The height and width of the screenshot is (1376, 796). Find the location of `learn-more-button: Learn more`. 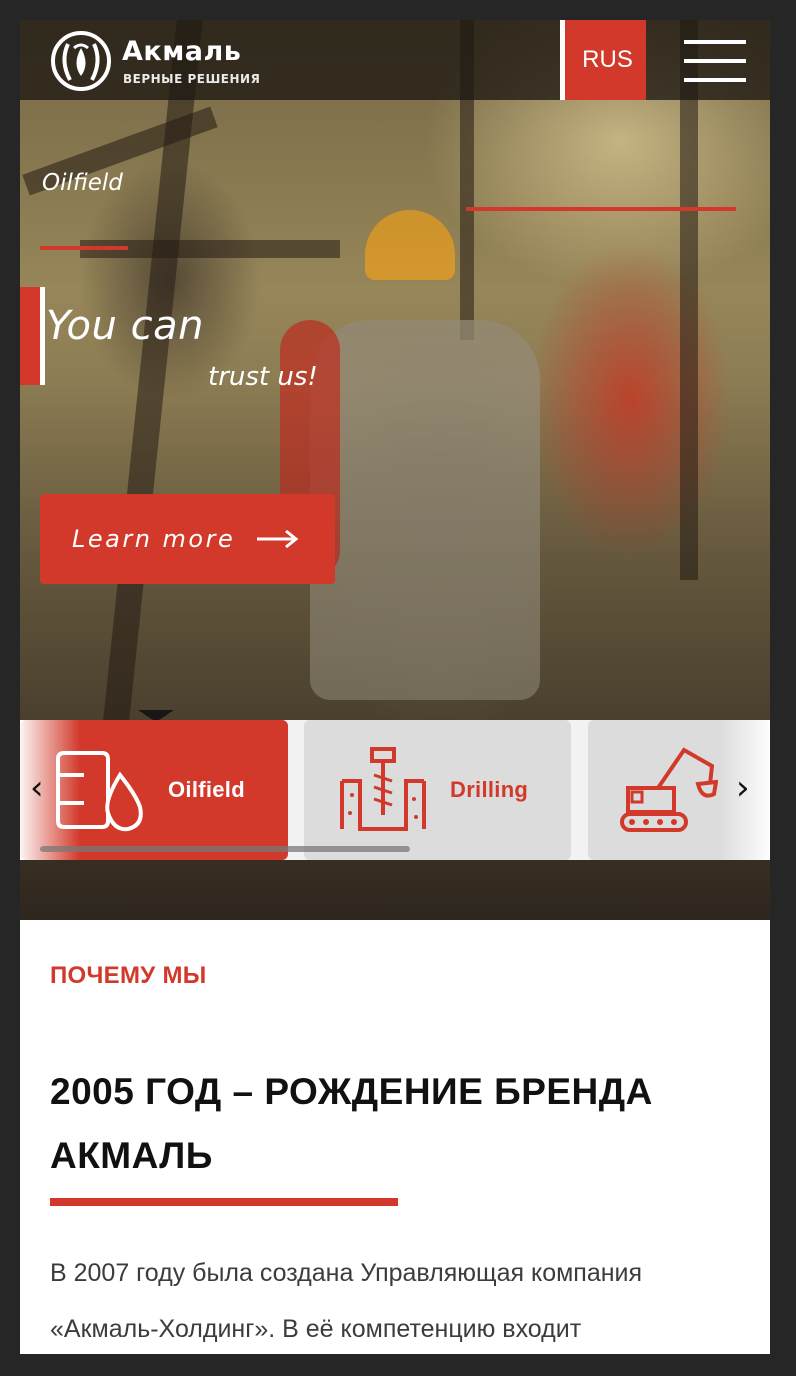

learn-more-button: Learn more is located at coordinates (187, 539).